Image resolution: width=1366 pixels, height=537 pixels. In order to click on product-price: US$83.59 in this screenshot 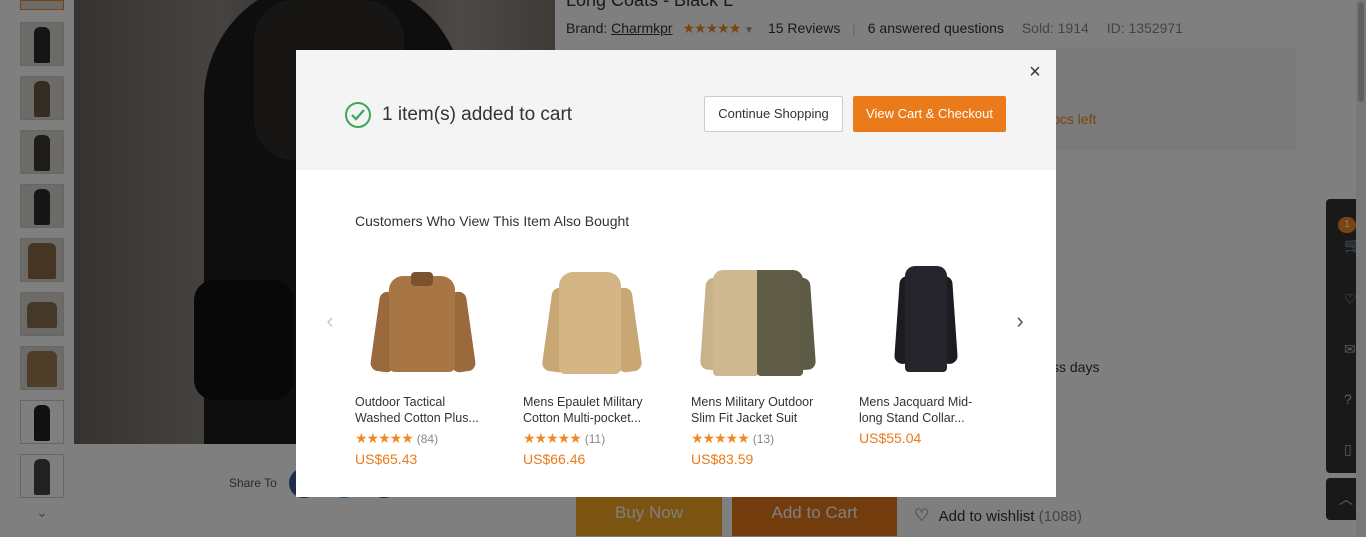, I will do `click(722, 459)`.